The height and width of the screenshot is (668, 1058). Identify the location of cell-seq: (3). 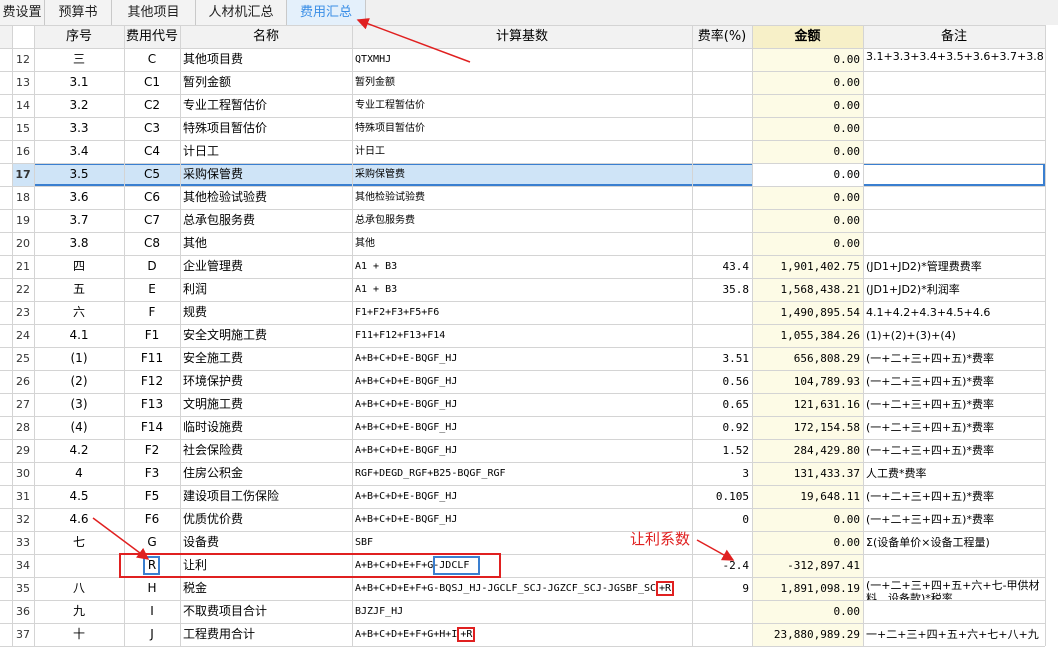
(79, 404).